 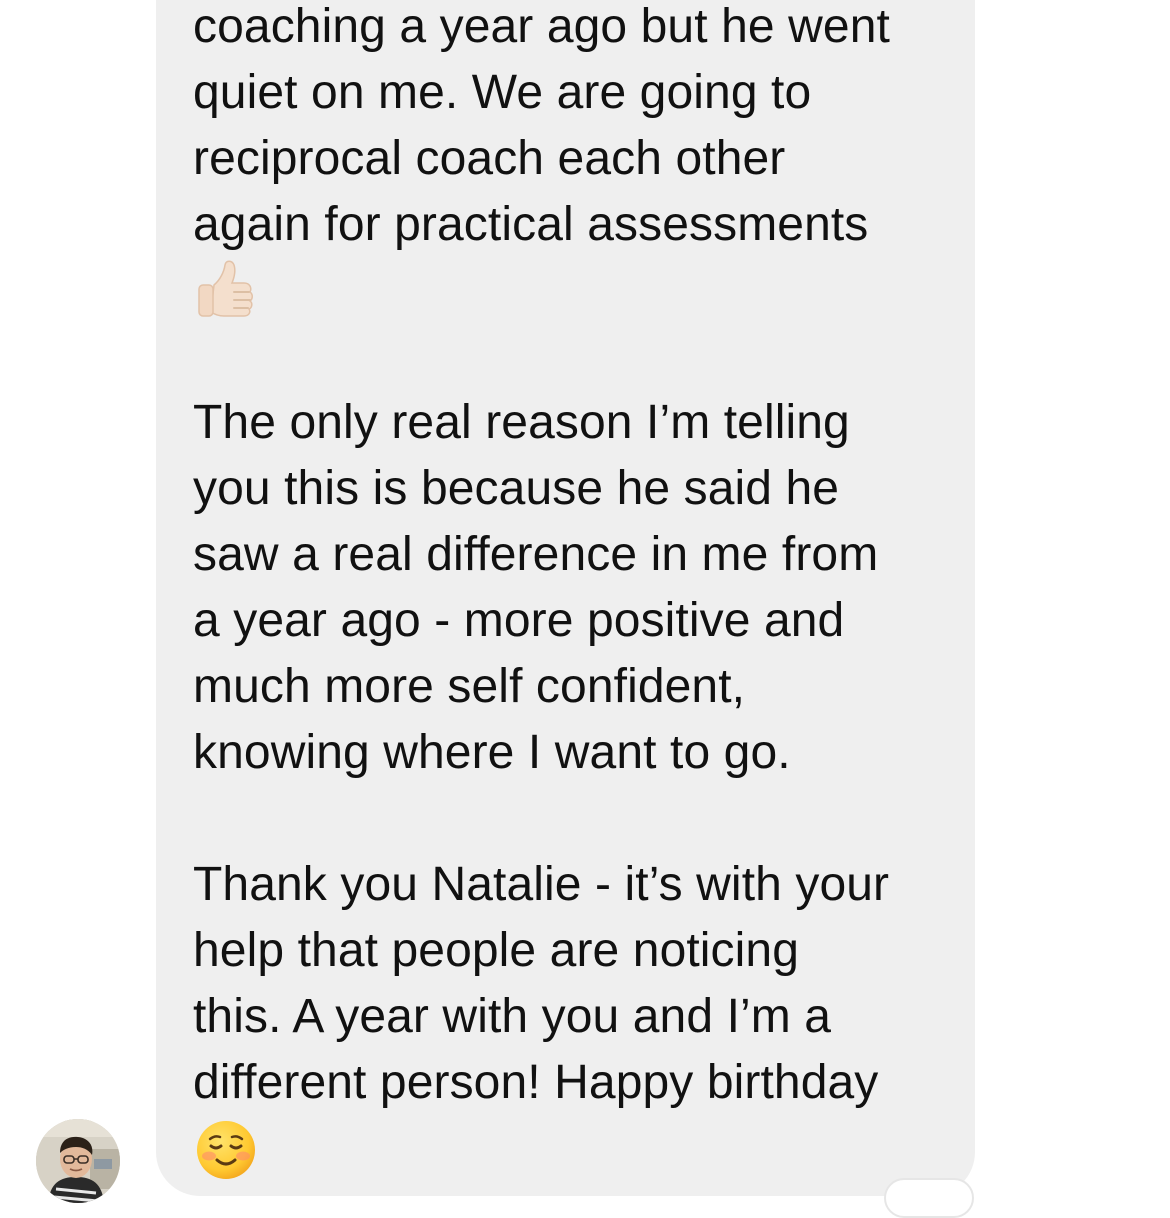 I want to click on message-line: The only real reason I’m telling, so click(x=521, y=422).